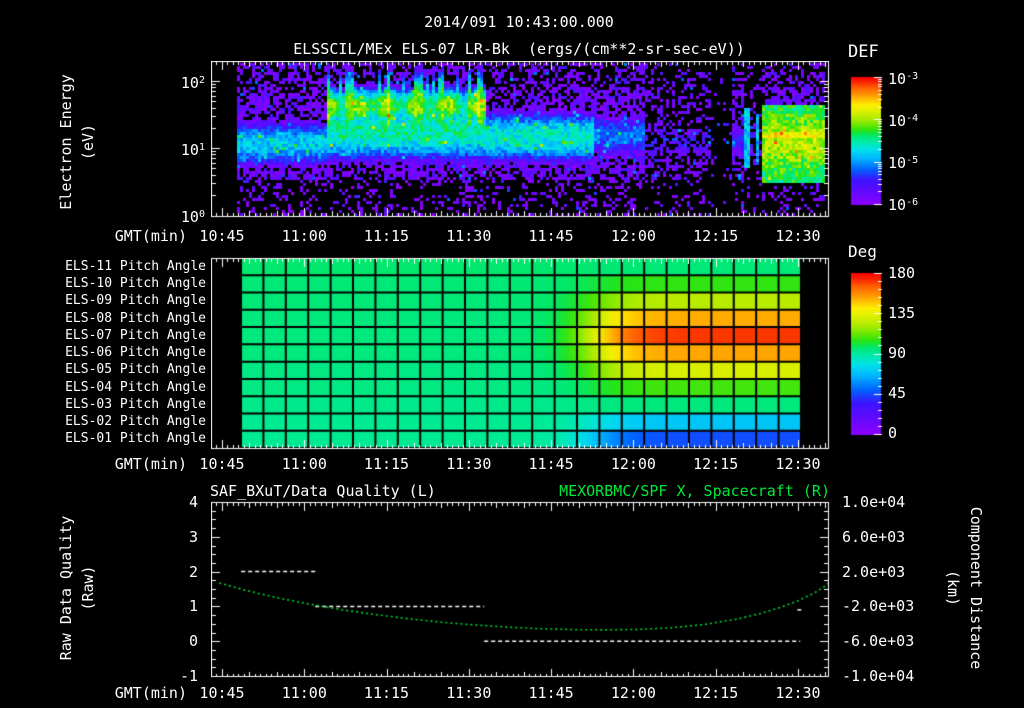 This screenshot has width=1024, height=708. Describe the element at coordinates (878, 606) in the screenshot. I see `y-tick-label-right: -2.0e+03` at that location.